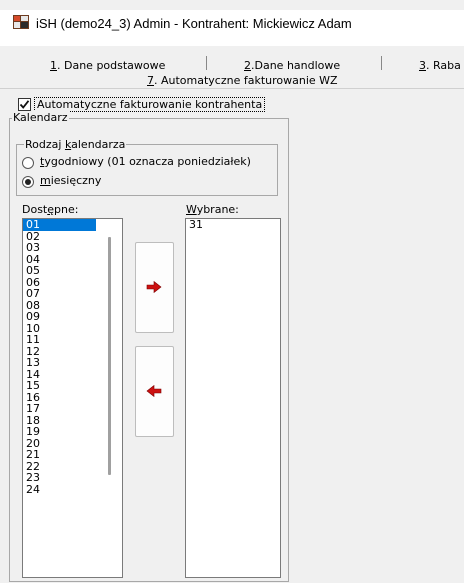 This screenshot has height=583, width=464. I want to click on app-grid-icon, so click(21, 22).